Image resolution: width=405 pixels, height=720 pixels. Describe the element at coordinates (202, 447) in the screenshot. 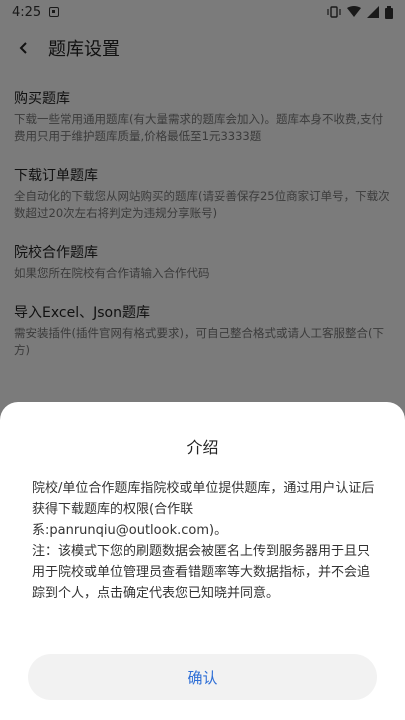

I see `dialog-title: 介绍` at that location.